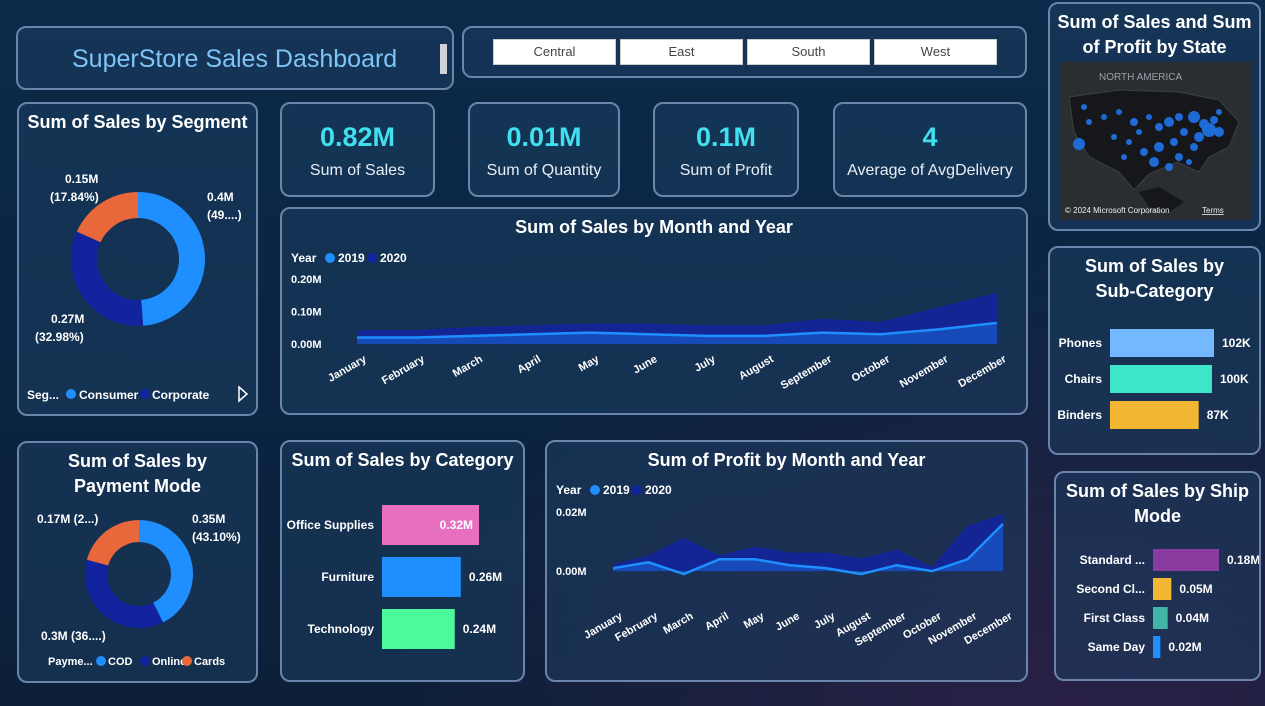 This screenshot has width=1265, height=706. I want to click on y-tick-label: 0.20M, so click(306, 280).